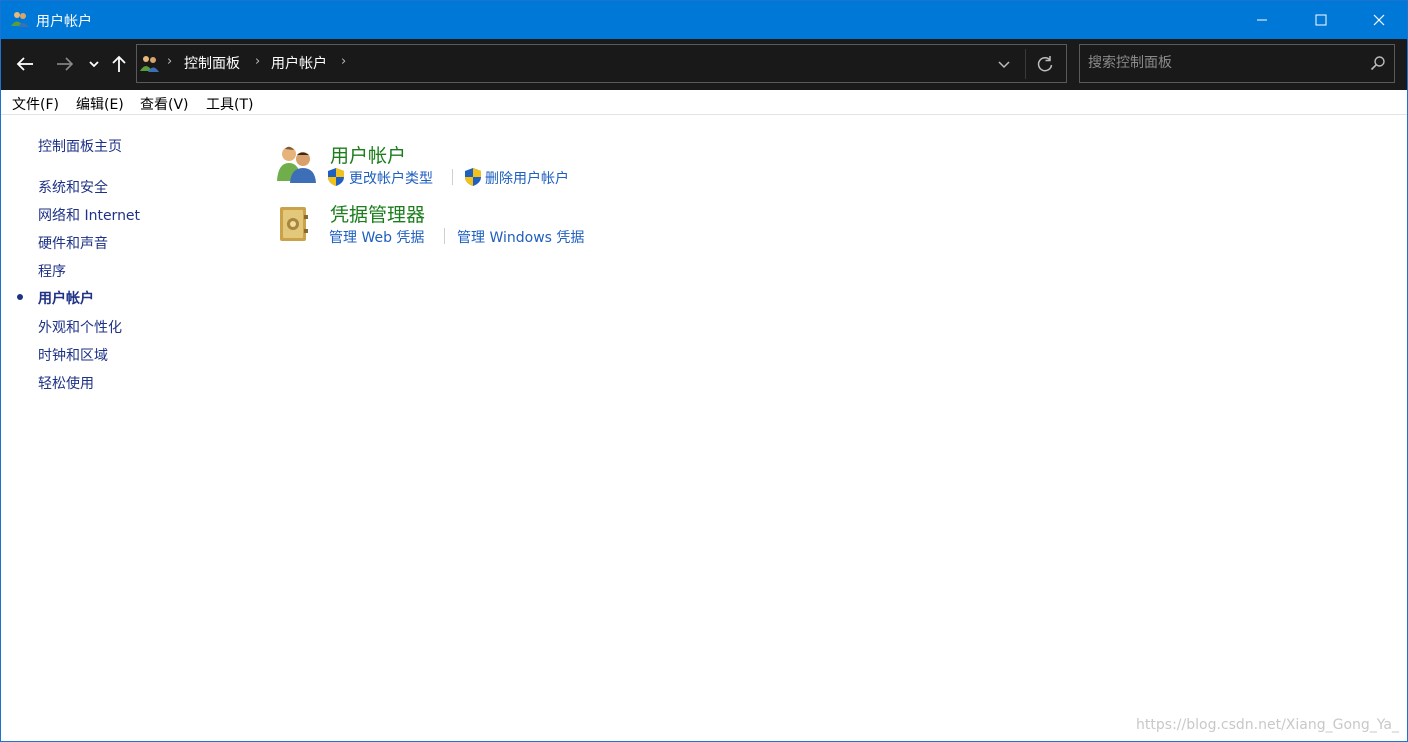 This screenshot has width=1408, height=742. Describe the element at coordinates (80, 327) in the screenshot. I see `left-nav-appearance: 外观和个性化` at that location.